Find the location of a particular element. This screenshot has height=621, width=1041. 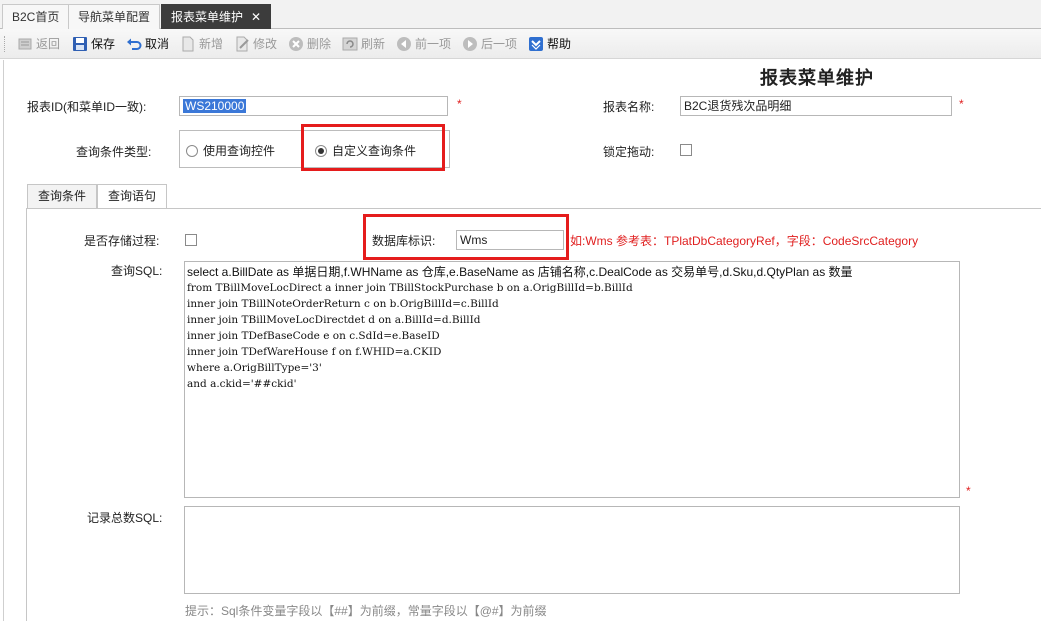

close-icon: ✕ is located at coordinates (256, 17).